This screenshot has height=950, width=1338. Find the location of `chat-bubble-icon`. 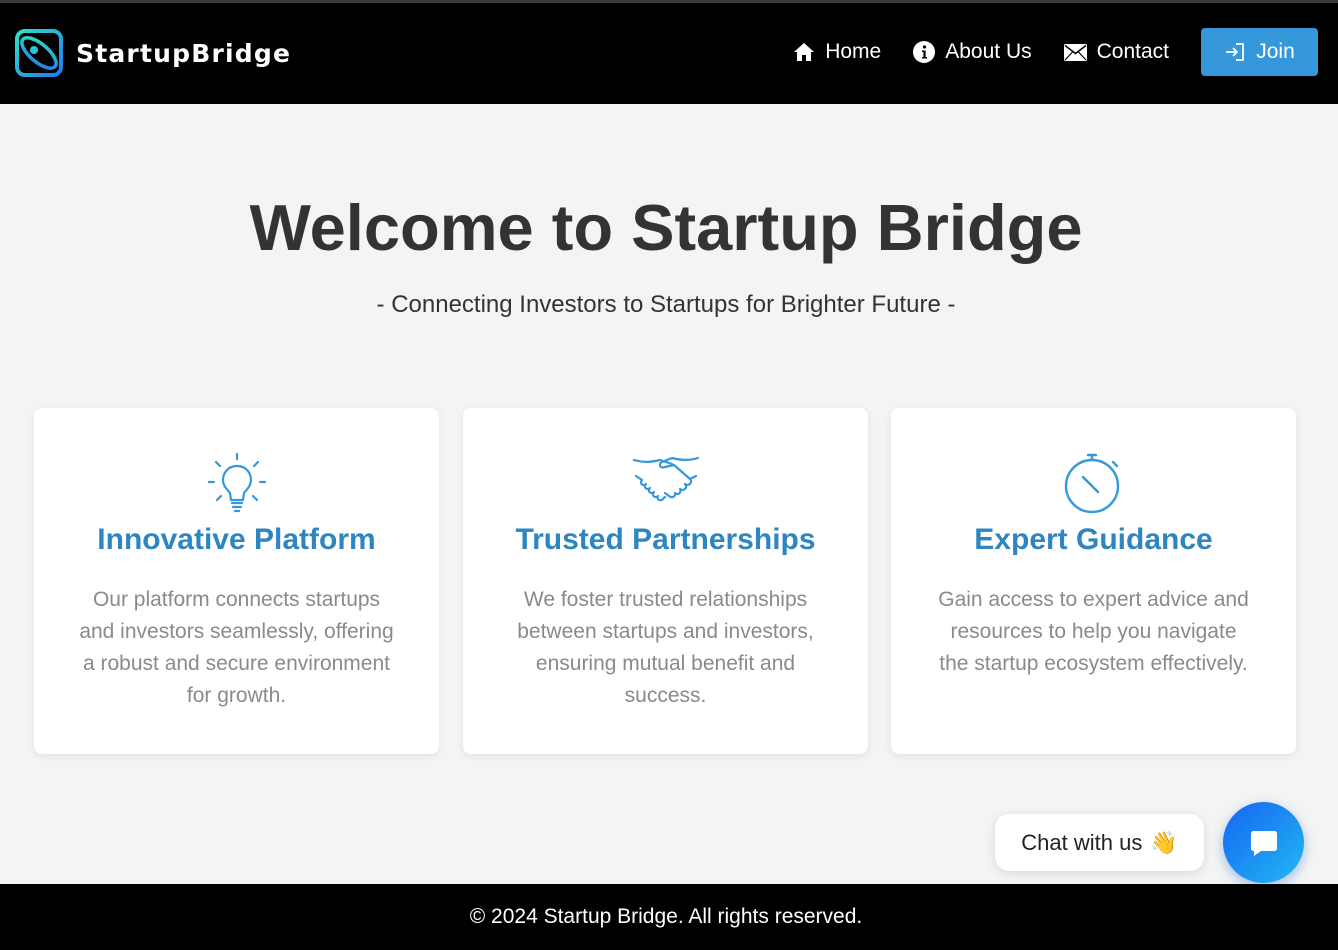

chat-bubble-icon is located at coordinates (1263, 843).